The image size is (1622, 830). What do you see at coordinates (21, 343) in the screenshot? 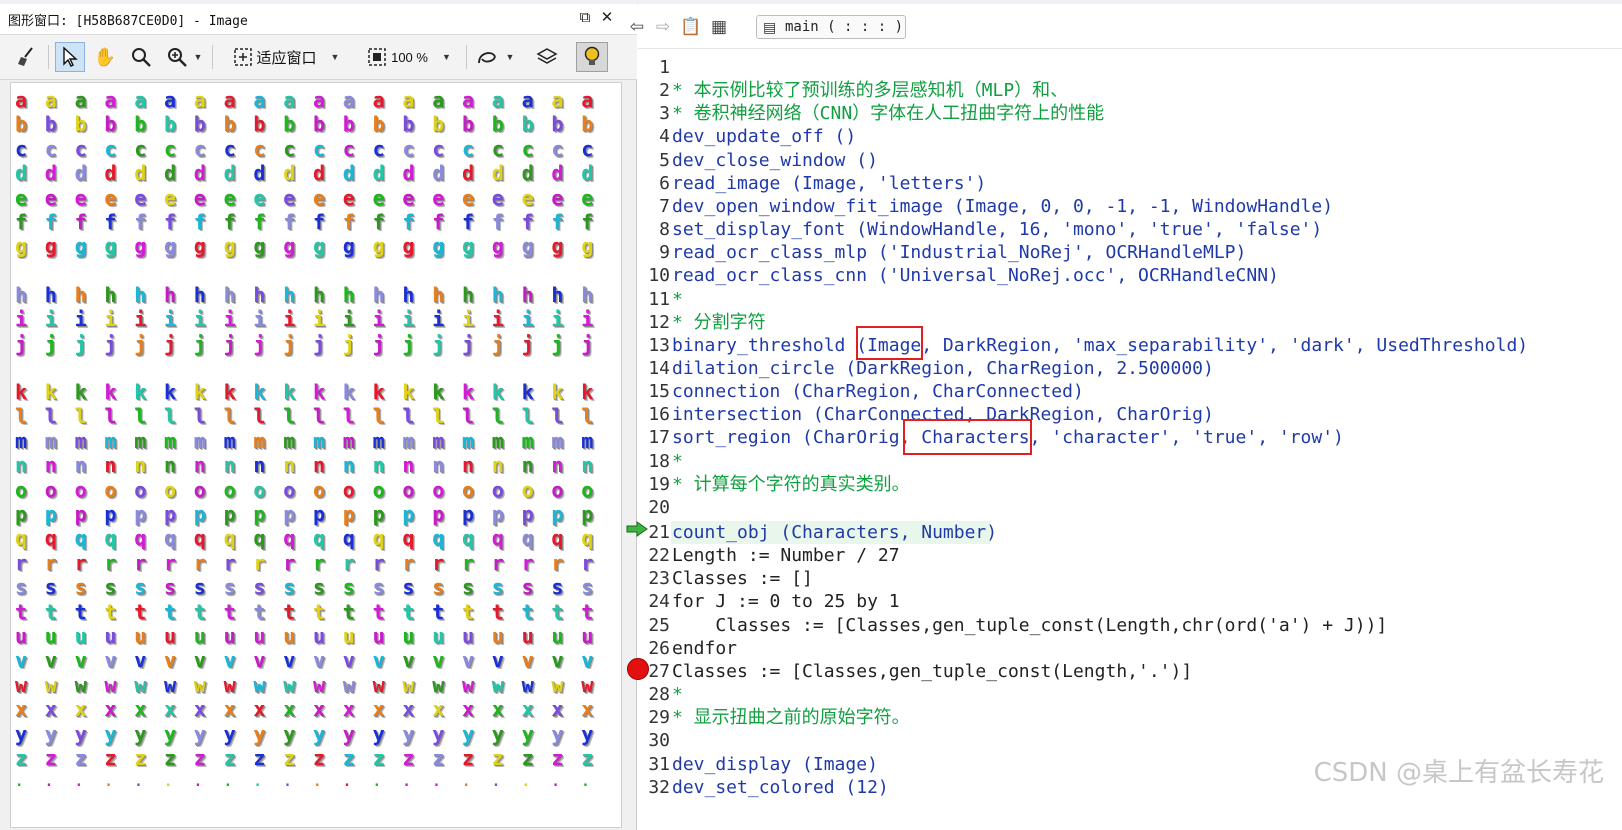
I see `glyph-j: j` at bounding box center [21, 343].